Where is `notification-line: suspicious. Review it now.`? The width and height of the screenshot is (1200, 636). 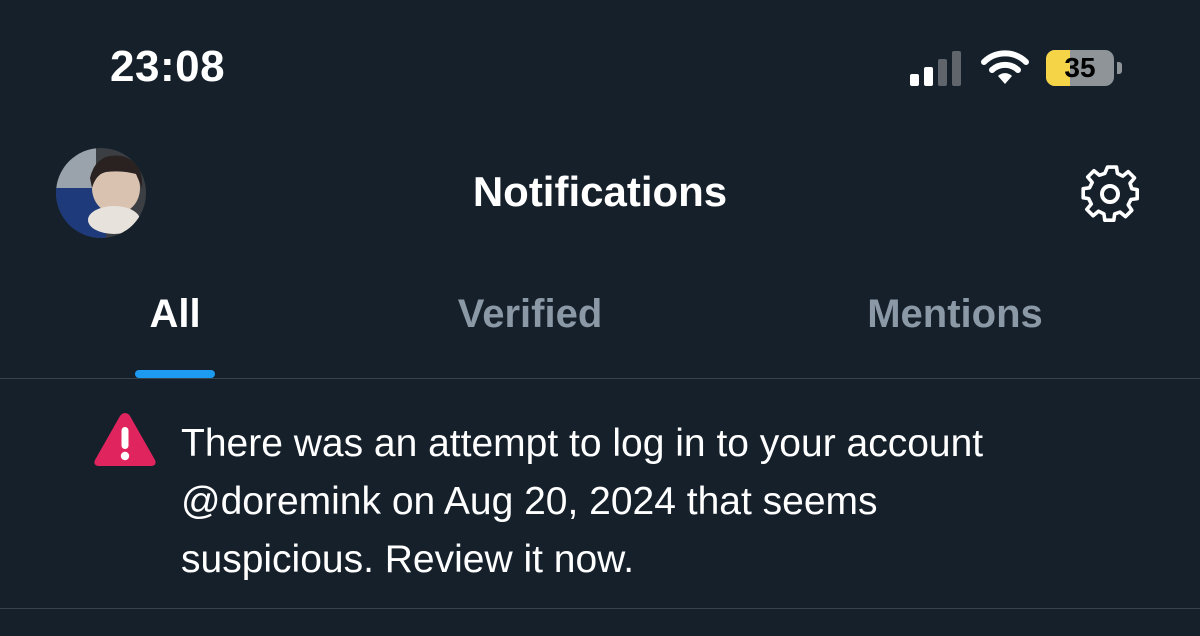
notification-line: suspicious. Review it now. is located at coordinates (408, 559).